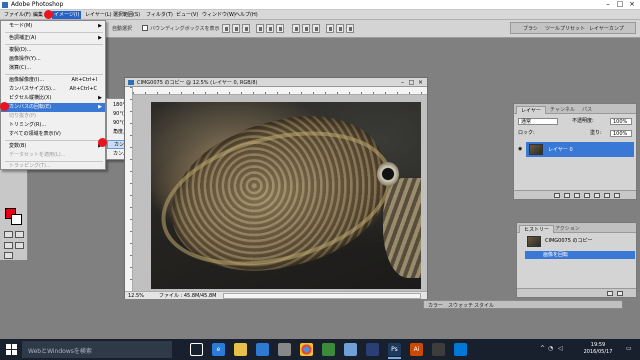 The width and height of the screenshot is (640, 360). I want to click on tab-color: カラー, so click(435, 305).